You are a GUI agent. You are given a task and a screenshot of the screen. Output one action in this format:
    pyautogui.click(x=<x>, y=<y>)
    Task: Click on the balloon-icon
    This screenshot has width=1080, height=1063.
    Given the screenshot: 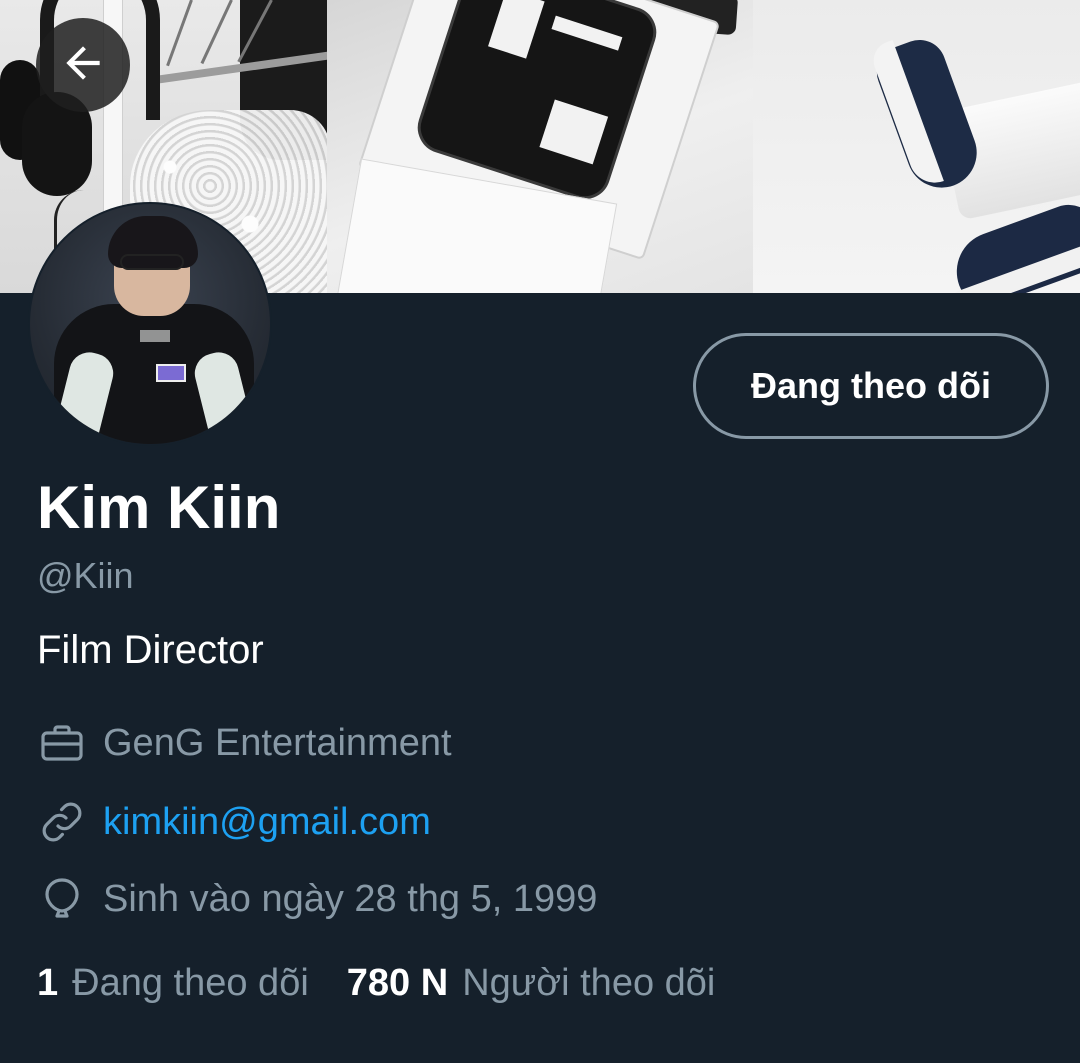 What is the action you would take?
    pyautogui.click(x=62, y=899)
    